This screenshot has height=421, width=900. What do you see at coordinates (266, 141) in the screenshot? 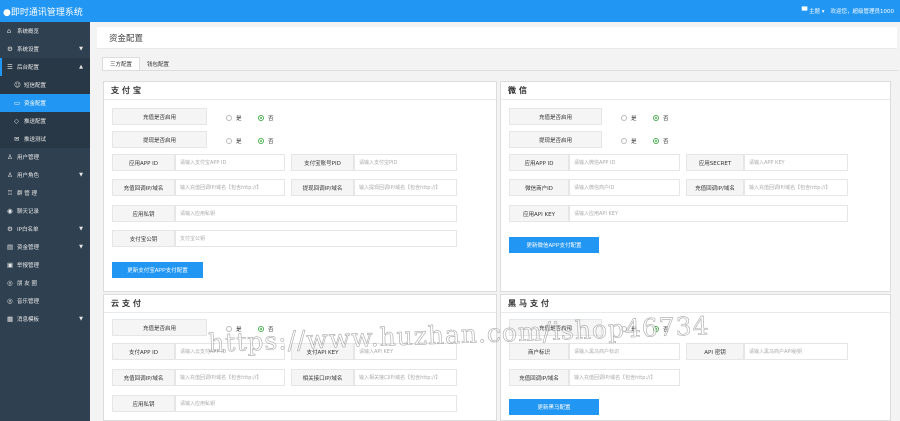
I see `alipay-withdraw-no: 否` at bounding box center [266, 141].